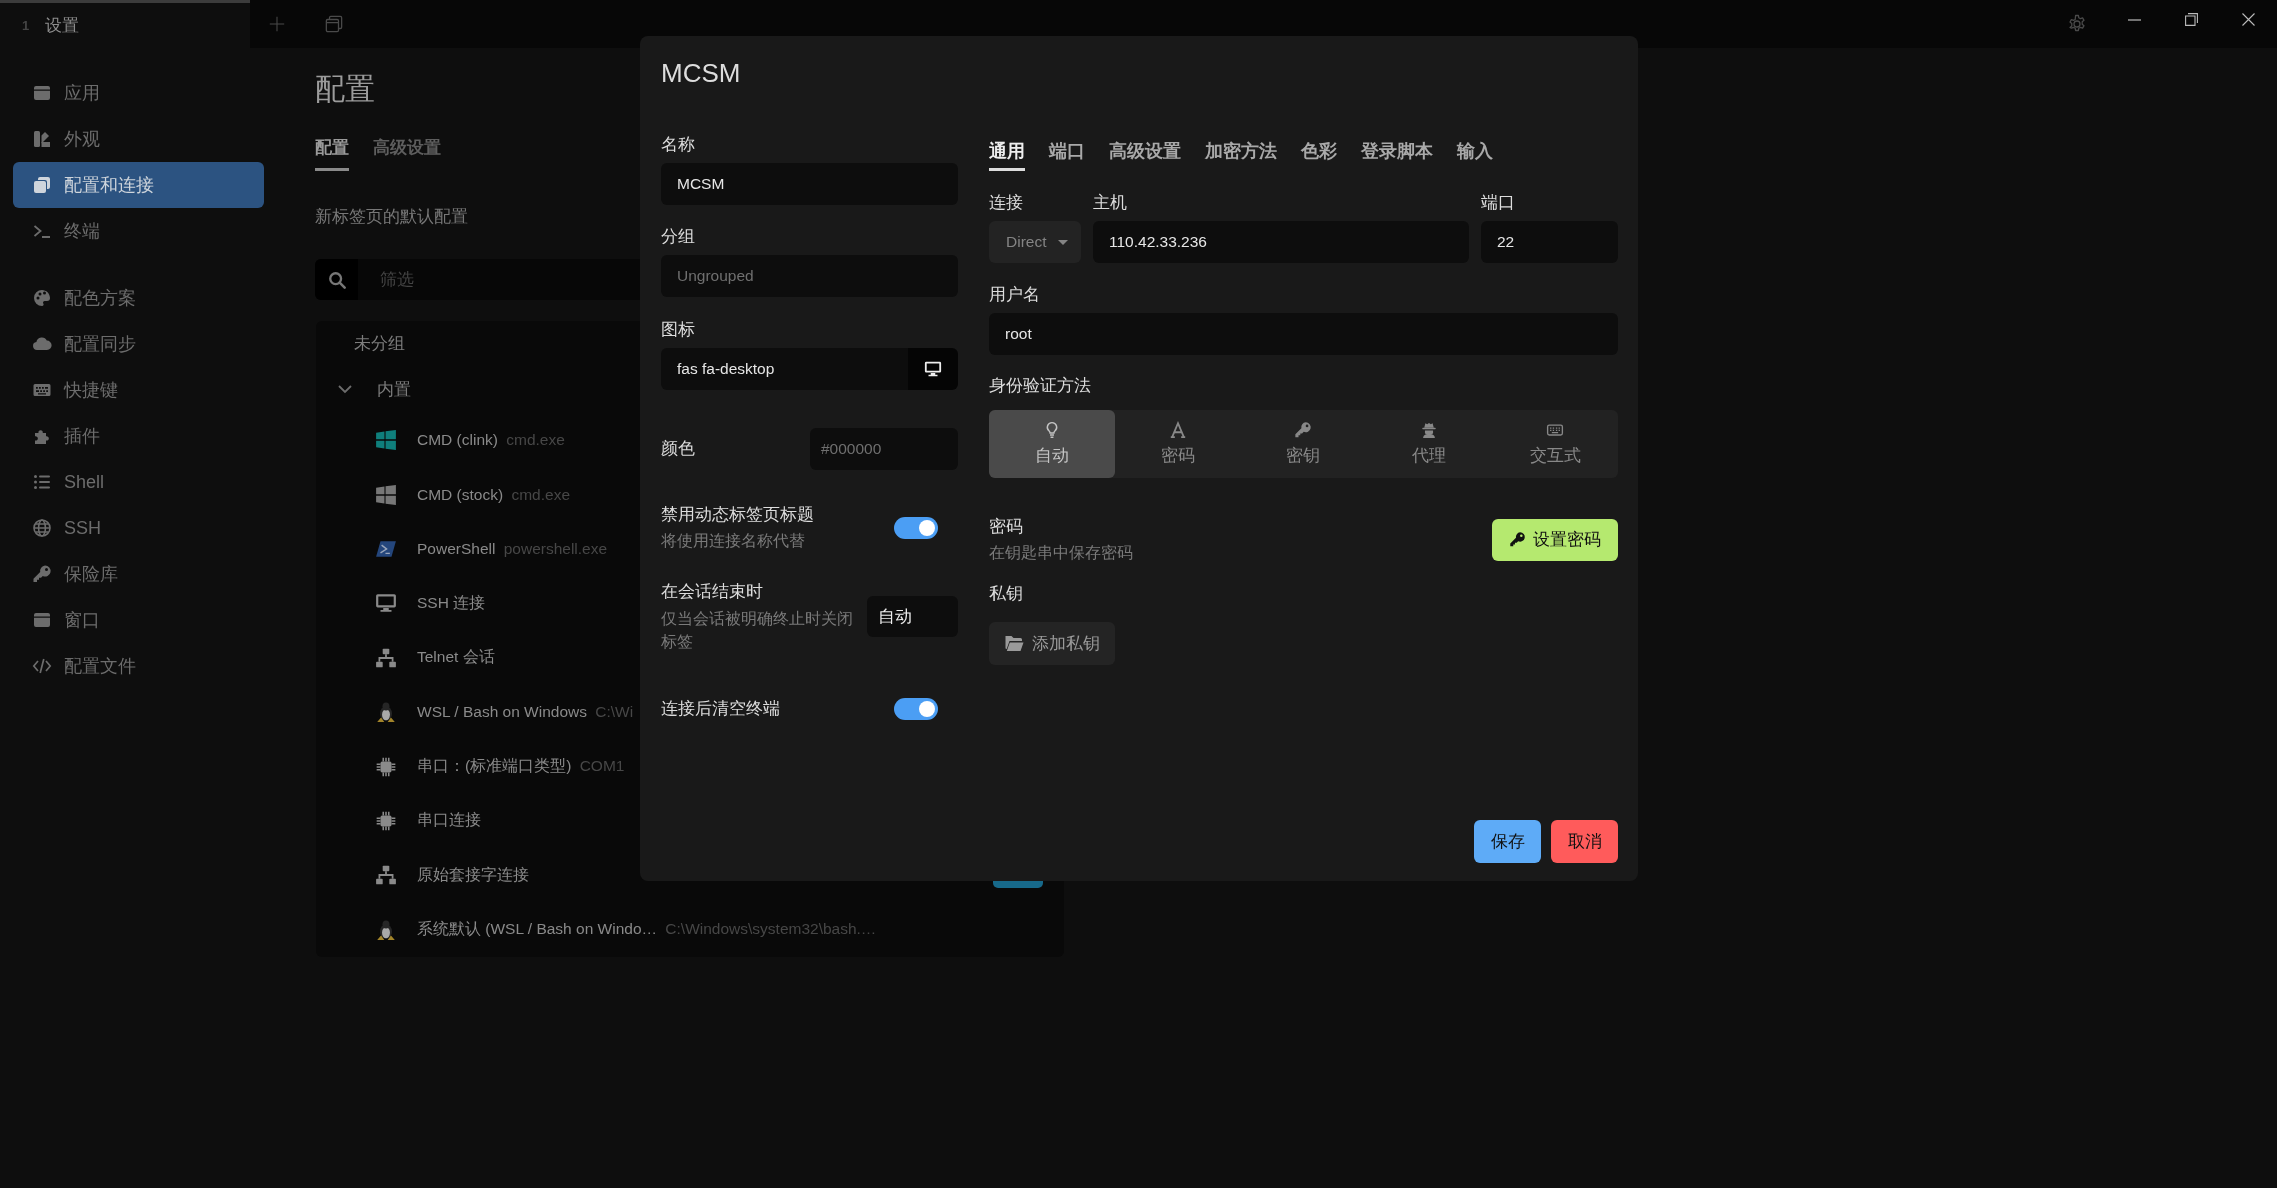 Image resolution: width=2277 pixels, height=1188 pixels. Describe the element at coordinates (1429, 430) in the screenshot. I see `spy-icon` at that location.